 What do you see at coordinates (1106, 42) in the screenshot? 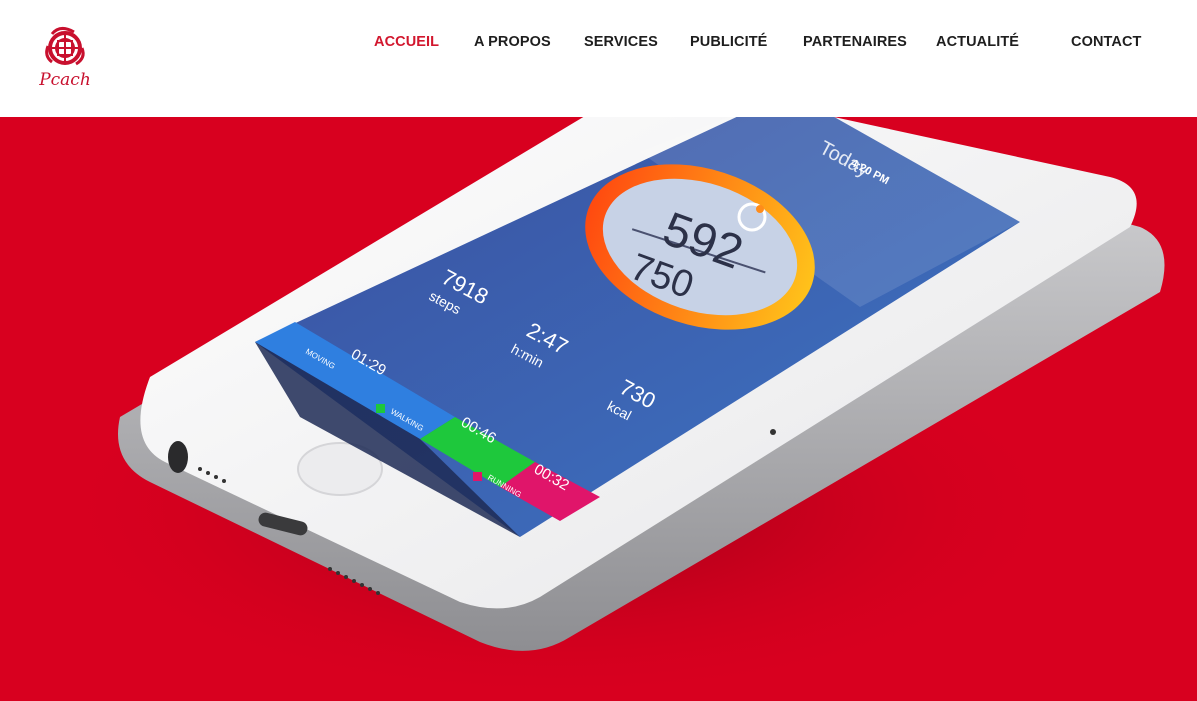
I see `nav-item-contact: CONTACT` at bounding box center [1106, 42].